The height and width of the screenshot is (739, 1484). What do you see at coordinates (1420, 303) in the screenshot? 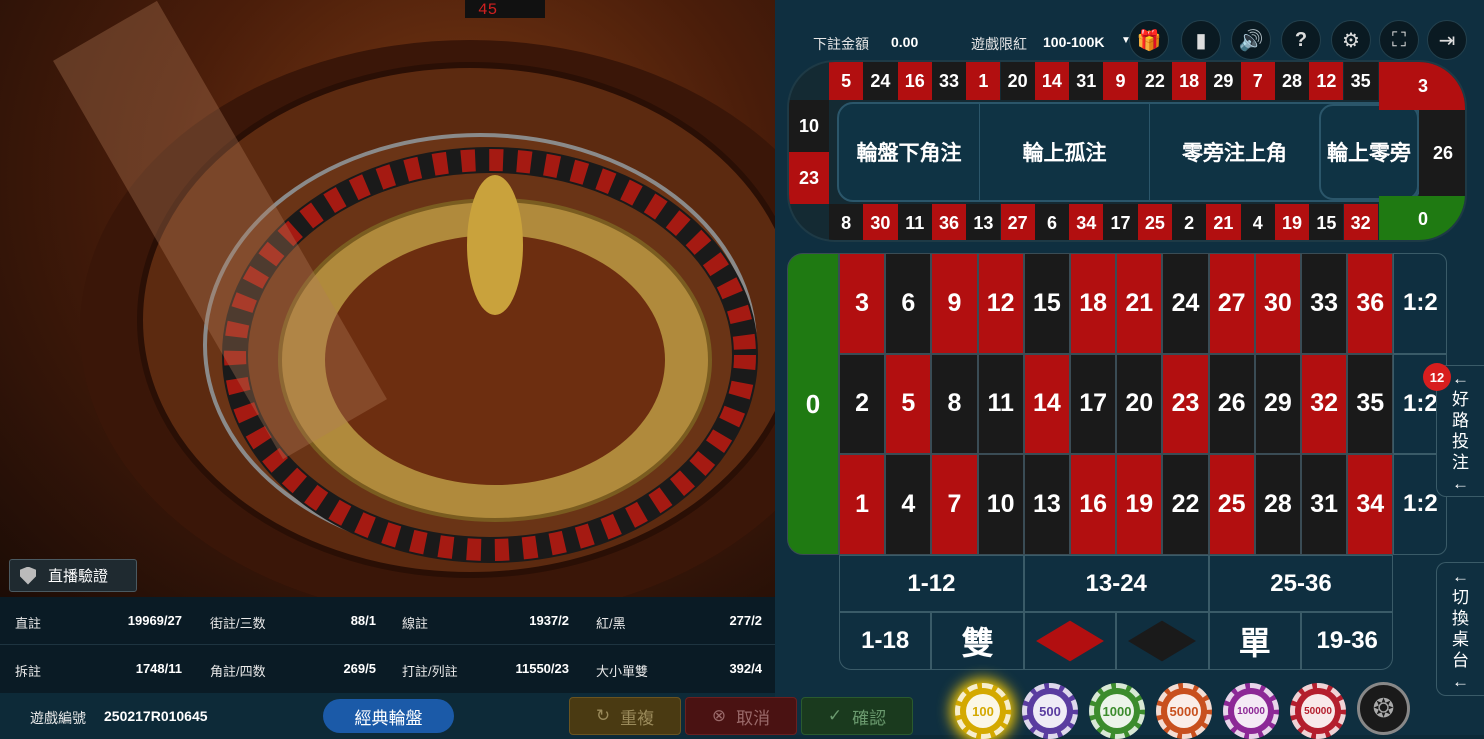
I see `column-bet-cell: 1:2` at bounding box center [1420, 303].